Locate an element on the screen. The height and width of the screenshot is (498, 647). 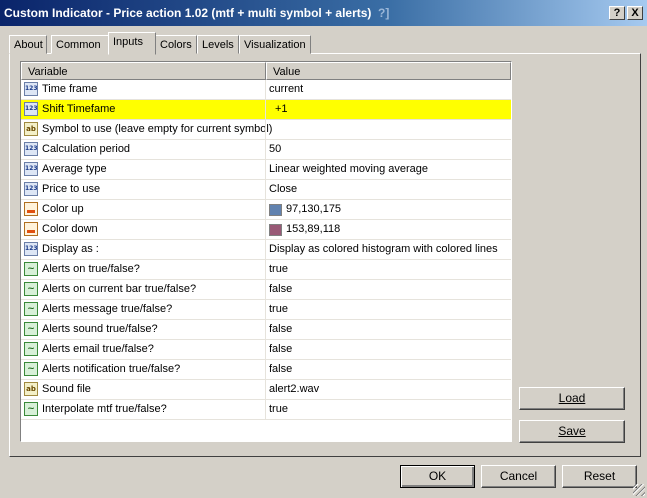
table-row: ~ Alerts on current bar true/false? false is located at coordinates (266, 290).